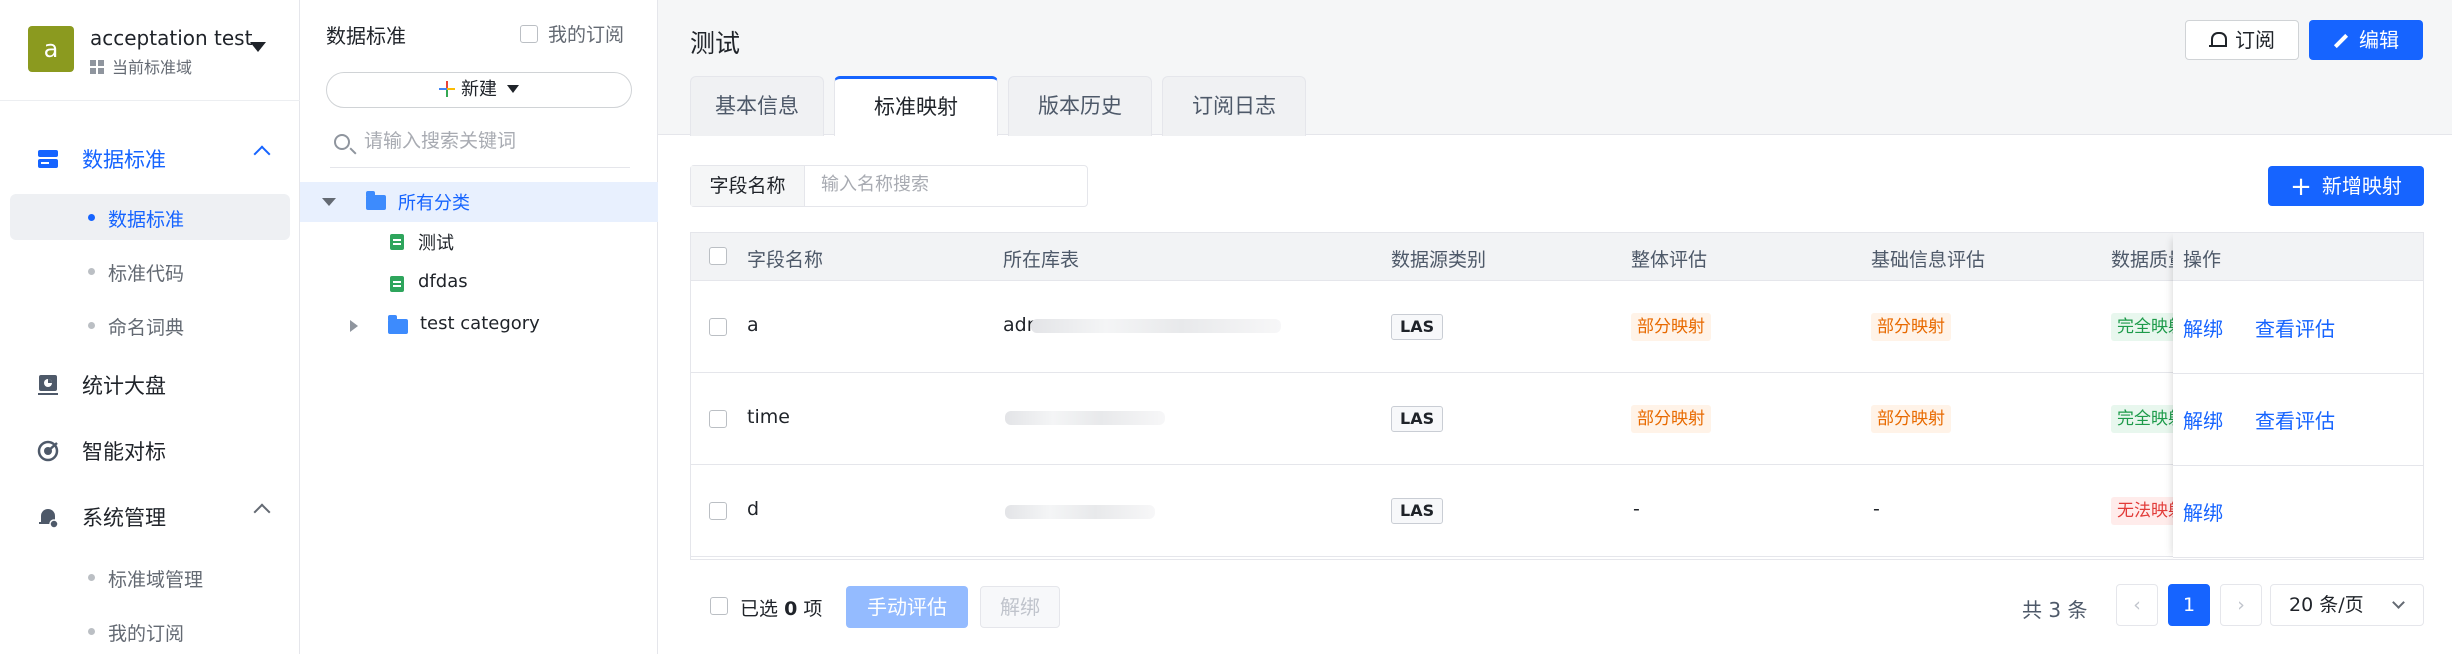 The height and width of the screenshot is (654, 2452). What do you see at coordinates (141, 66) in the screenshot?
I see `workspace-subtitle: 当前标准域` at bounding box center [141, 66].